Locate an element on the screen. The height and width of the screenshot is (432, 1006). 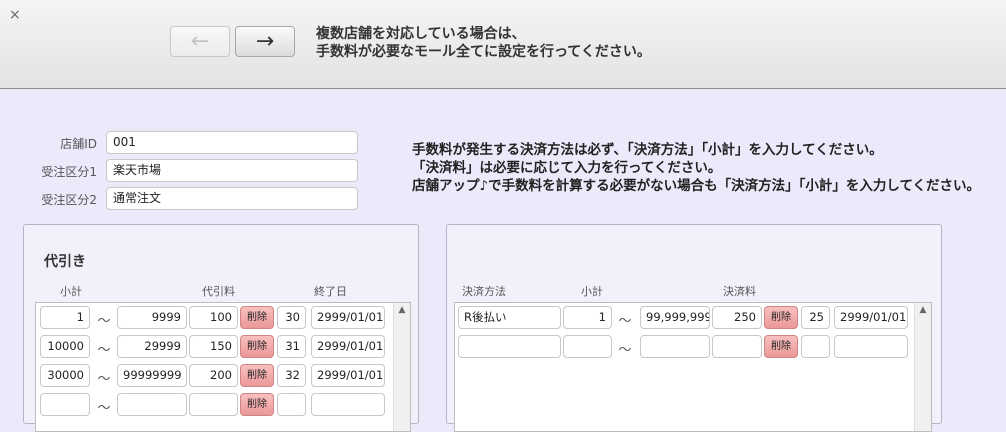
subtotal-to-field: 99,999,999 is located at coordinates (675, 317).